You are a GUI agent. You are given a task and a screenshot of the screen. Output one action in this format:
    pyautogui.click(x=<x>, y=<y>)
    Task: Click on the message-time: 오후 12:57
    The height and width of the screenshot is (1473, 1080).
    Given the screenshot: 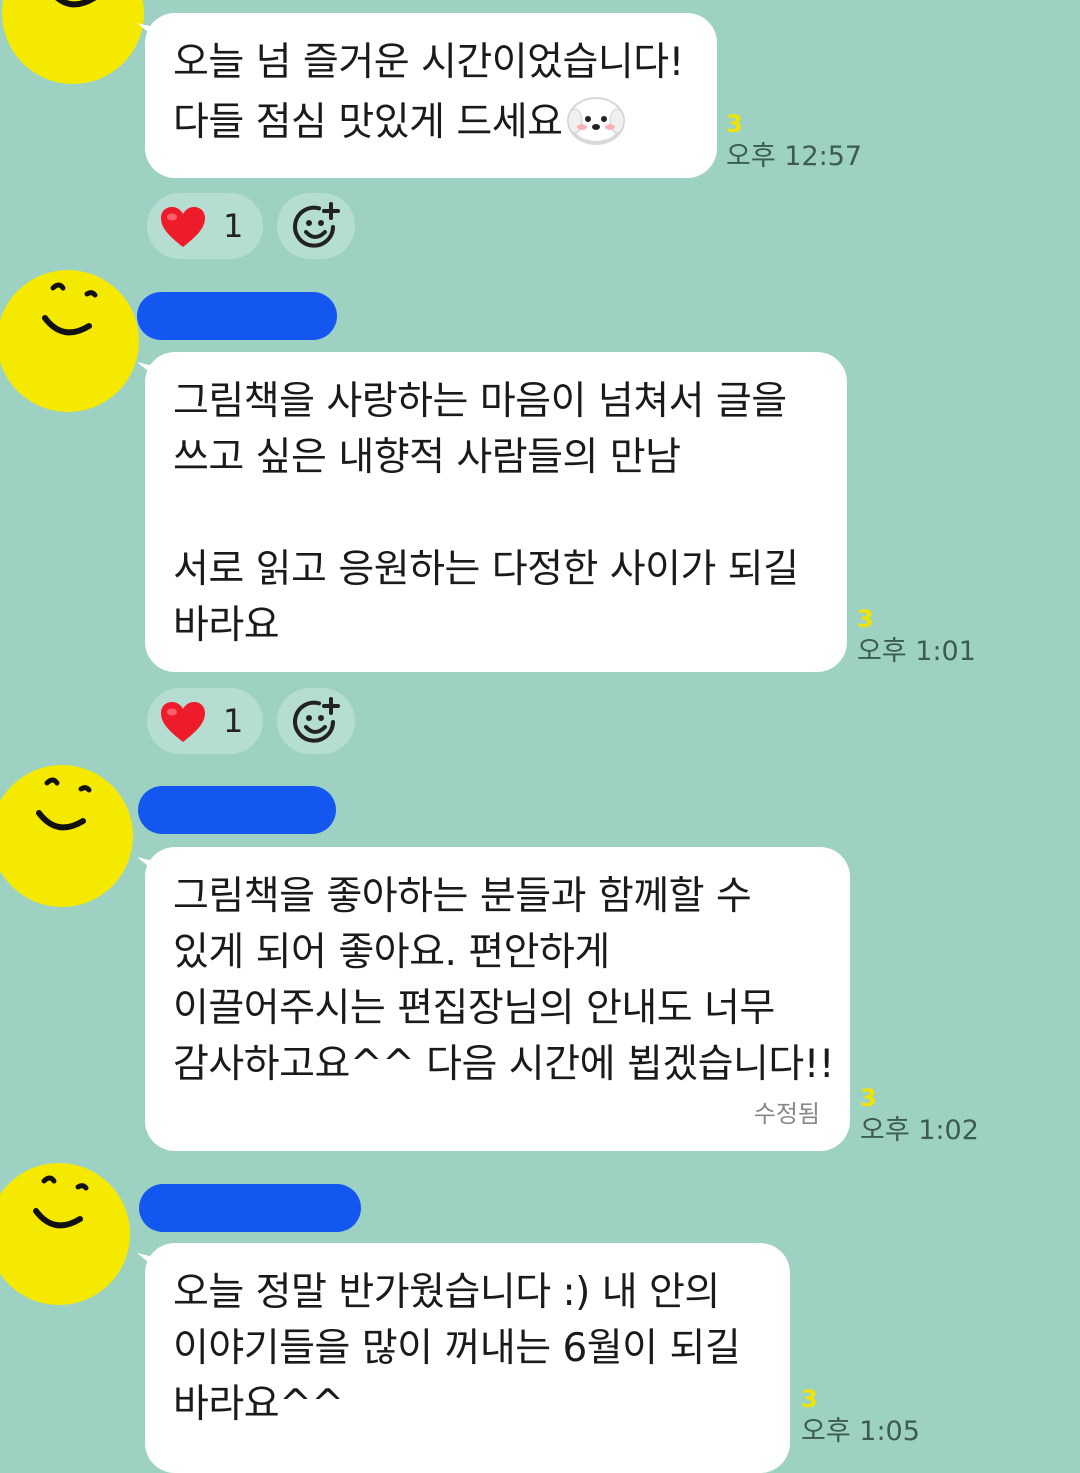 What is the action you would take?
    pyautogui.click(x=794, y=156)
    